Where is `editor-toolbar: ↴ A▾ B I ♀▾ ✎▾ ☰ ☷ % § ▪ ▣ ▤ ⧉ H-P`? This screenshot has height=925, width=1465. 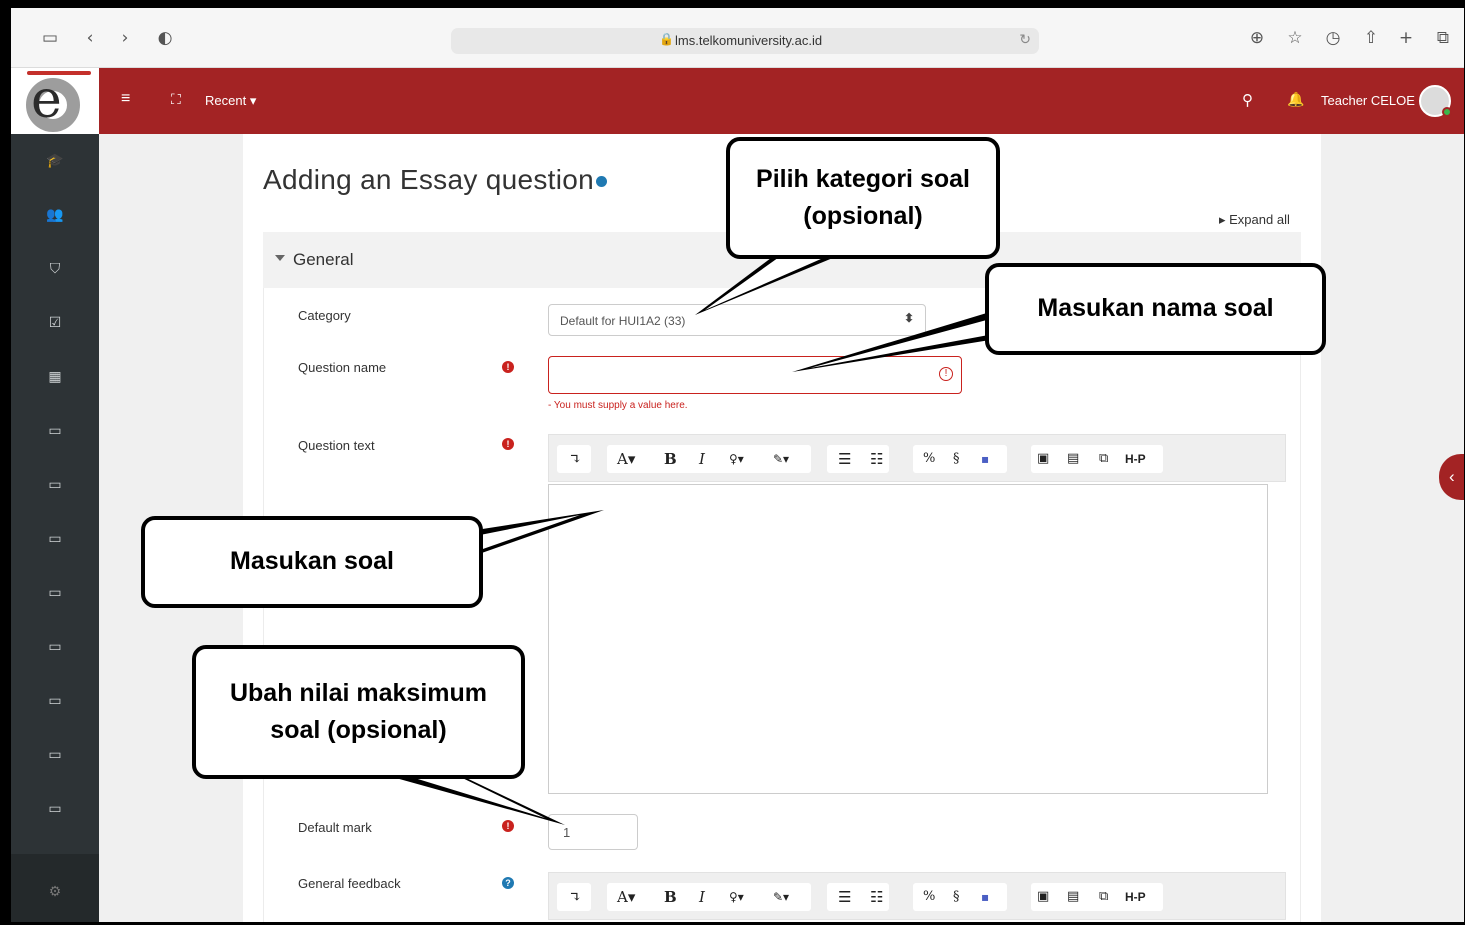 editor-toolbar: ↴ A▾ B I ♀▾ ✎▾ ☰ ☷ % § ▪ ▣ ▤ ⧉ H-P is located at coordinates (917, 458).